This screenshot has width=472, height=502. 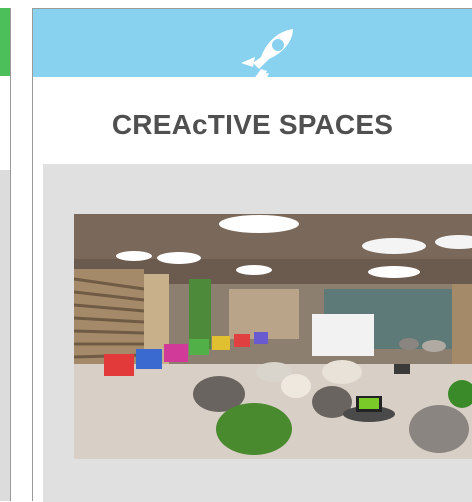 I want to click on rocket-icon, so click(x=267, y=59).